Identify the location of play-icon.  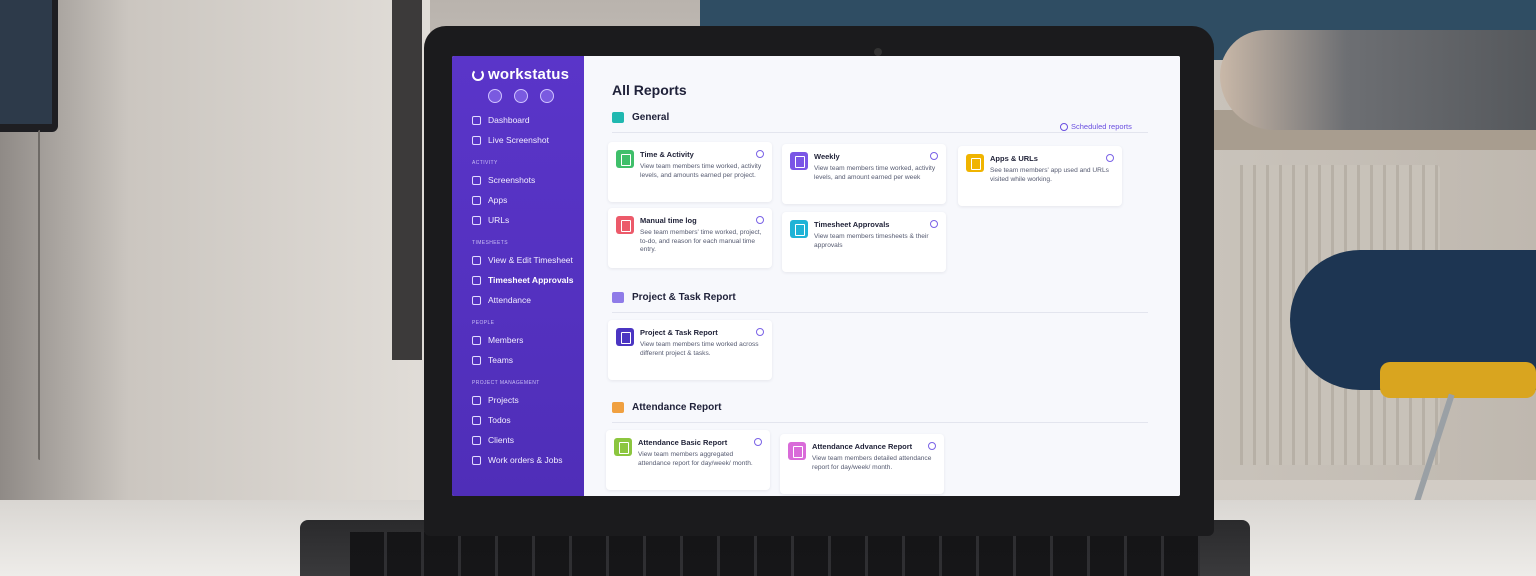
(521, 96).